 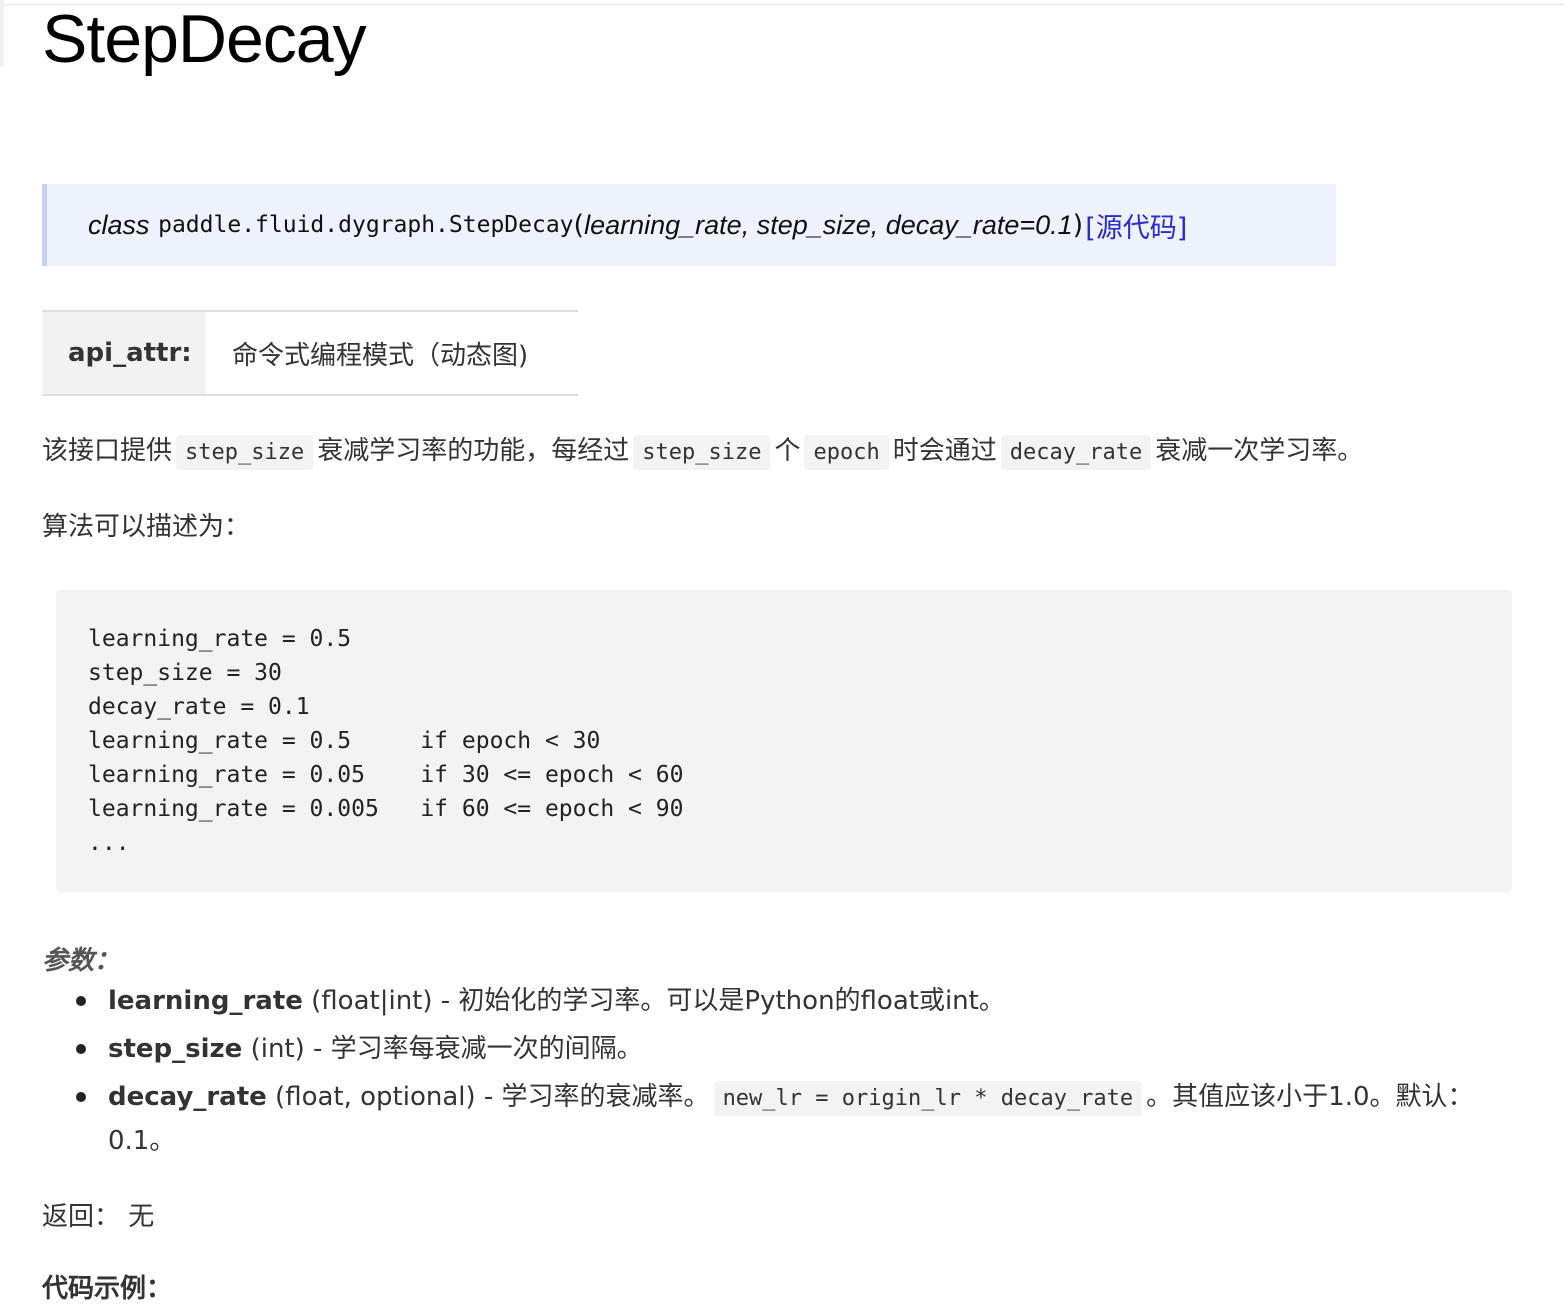 What do you see at coordinates (245, 452) in the screenshot?
I see `inline-code-step-size: step_size` at bounding box center [245, 452].